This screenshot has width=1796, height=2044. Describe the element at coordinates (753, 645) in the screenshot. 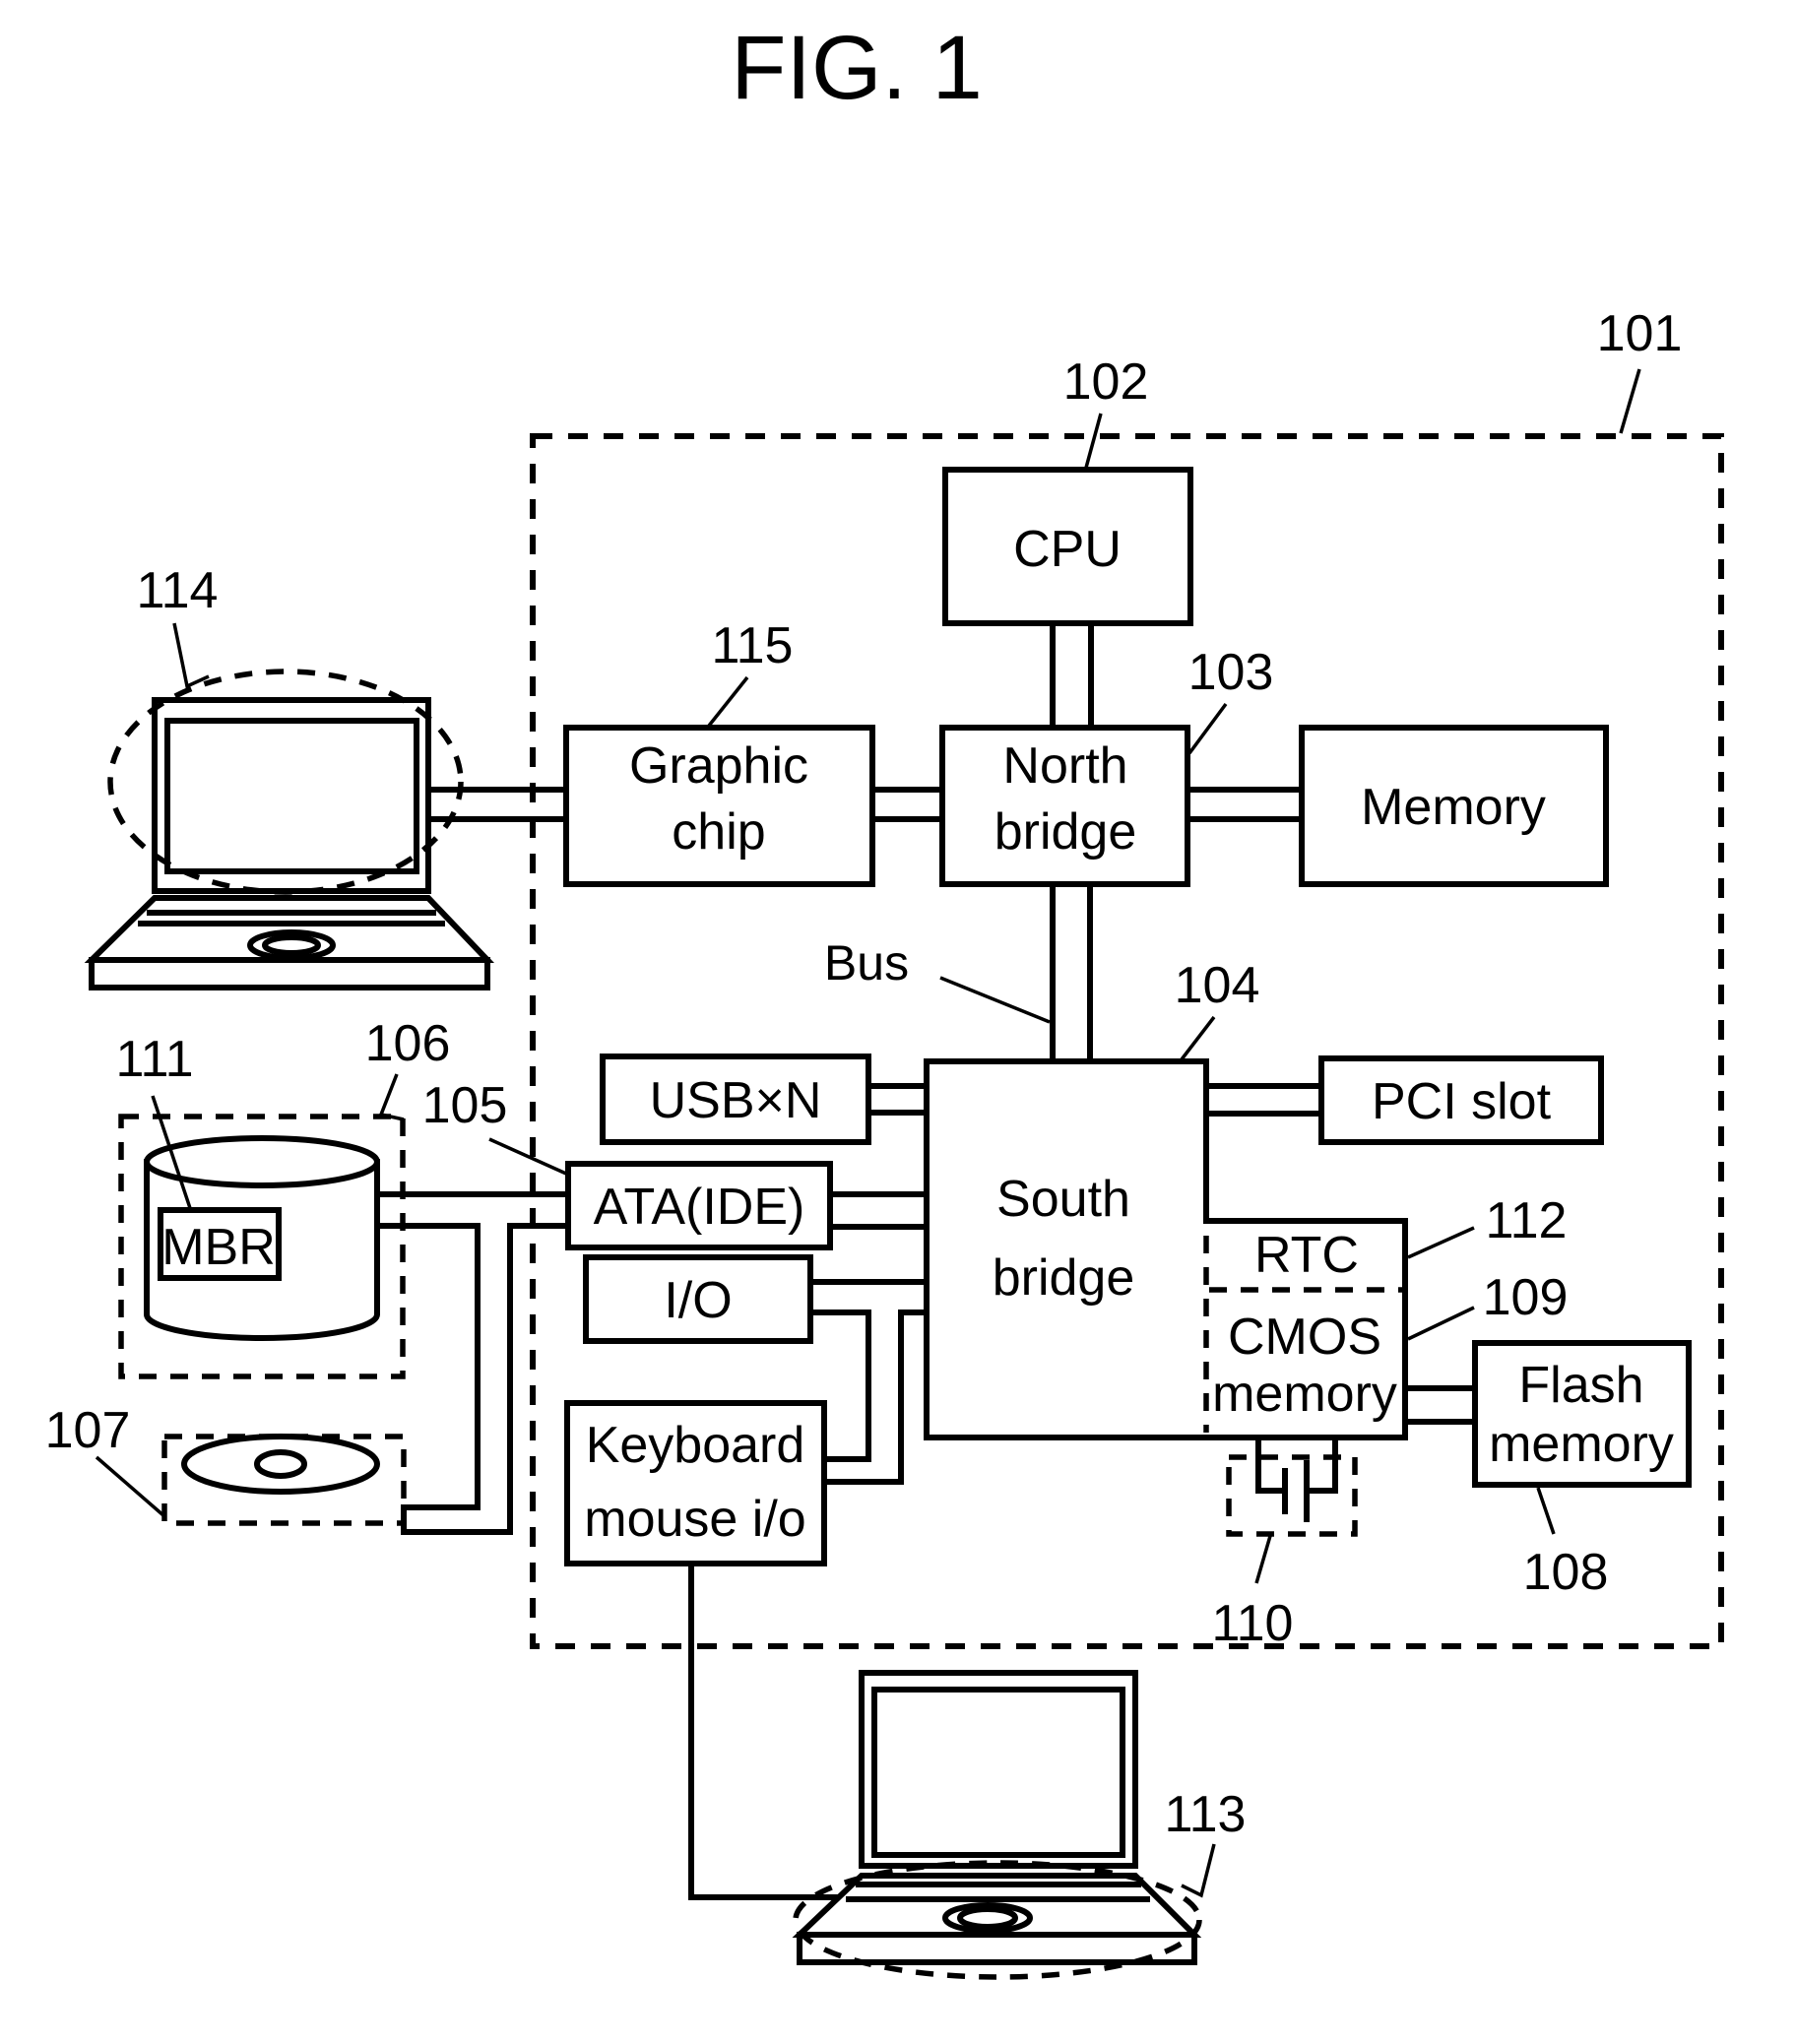

I see `ref-115: 115` at that location.